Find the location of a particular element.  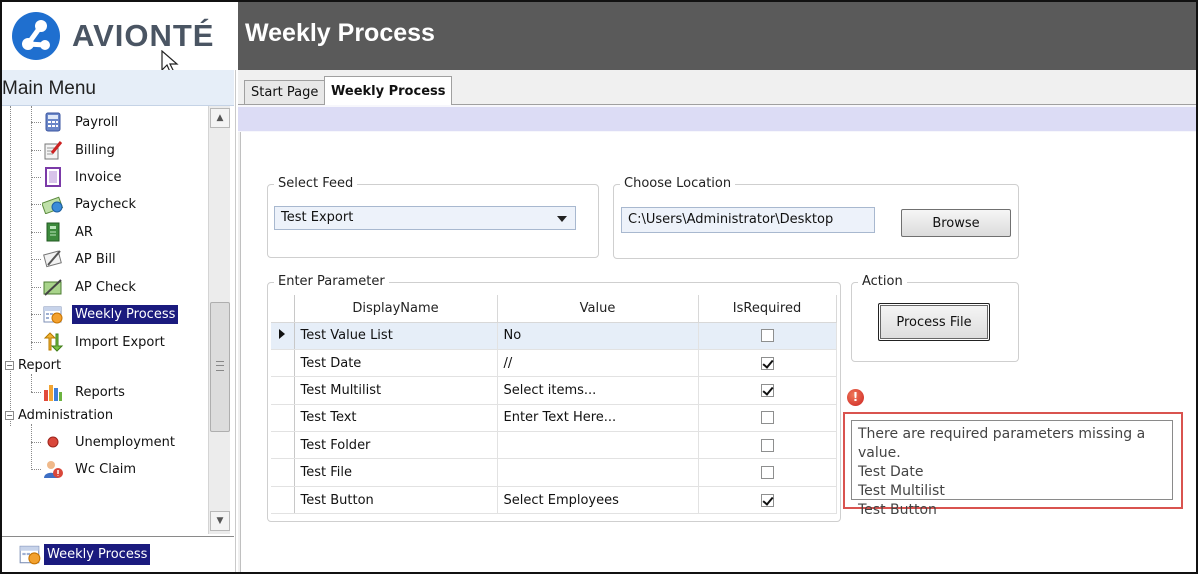

sidebar-item-label: AP Check is located at coordinates (105, 287).